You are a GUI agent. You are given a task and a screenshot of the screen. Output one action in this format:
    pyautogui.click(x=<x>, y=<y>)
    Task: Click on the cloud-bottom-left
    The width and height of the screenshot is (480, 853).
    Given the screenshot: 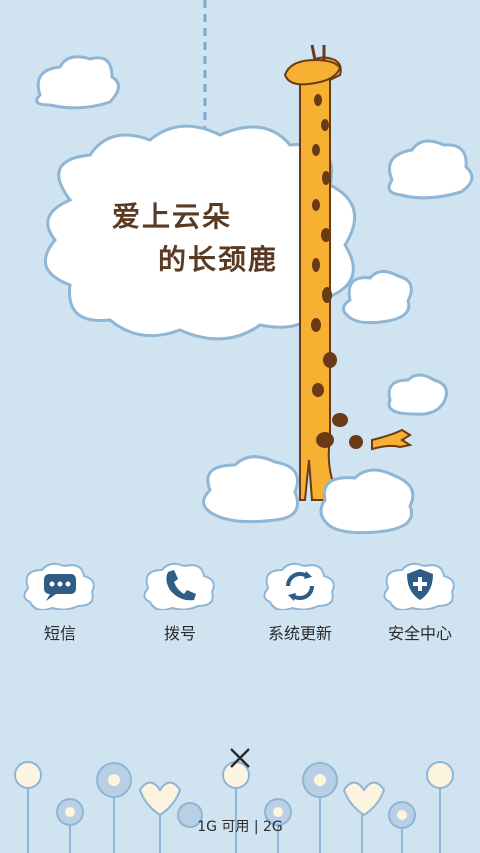 What is the action you would take?
    pyautogui.click(x=250, y=489)
    